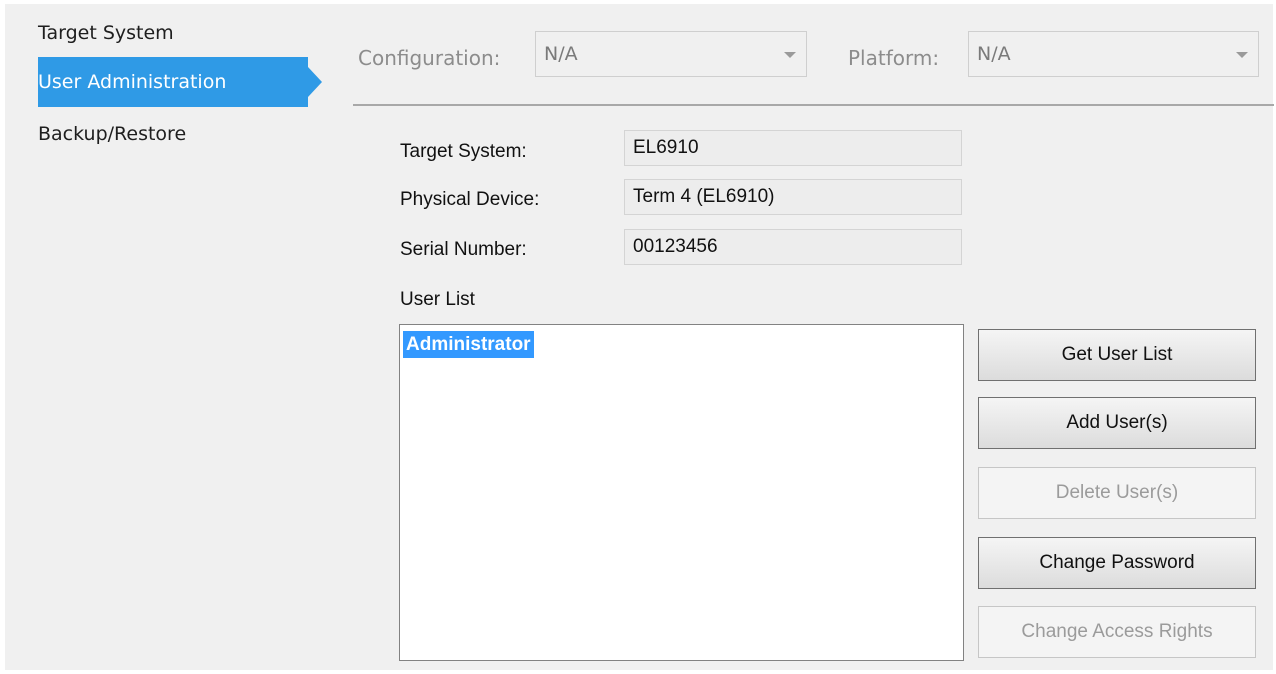 Image resolution: width=1276 pixels, height=674 pixels. Describe the element at coordinates (1117, 563) in the screenshot. I see `change-password-button: Change Password` at that location.